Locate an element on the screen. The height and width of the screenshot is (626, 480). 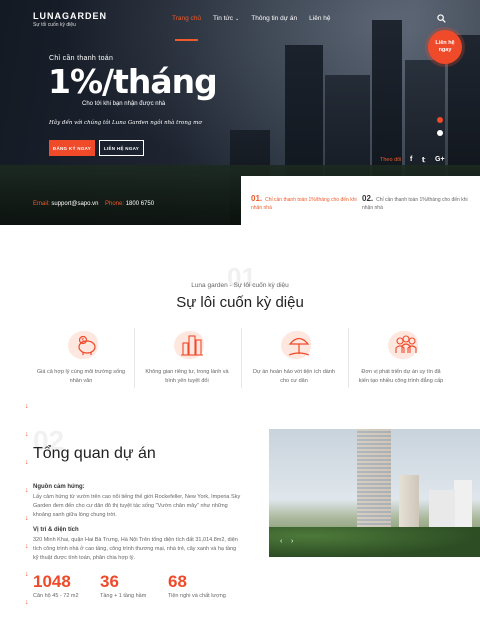
stat-apartments-value: 1048 is located at coordinates (52, 581).